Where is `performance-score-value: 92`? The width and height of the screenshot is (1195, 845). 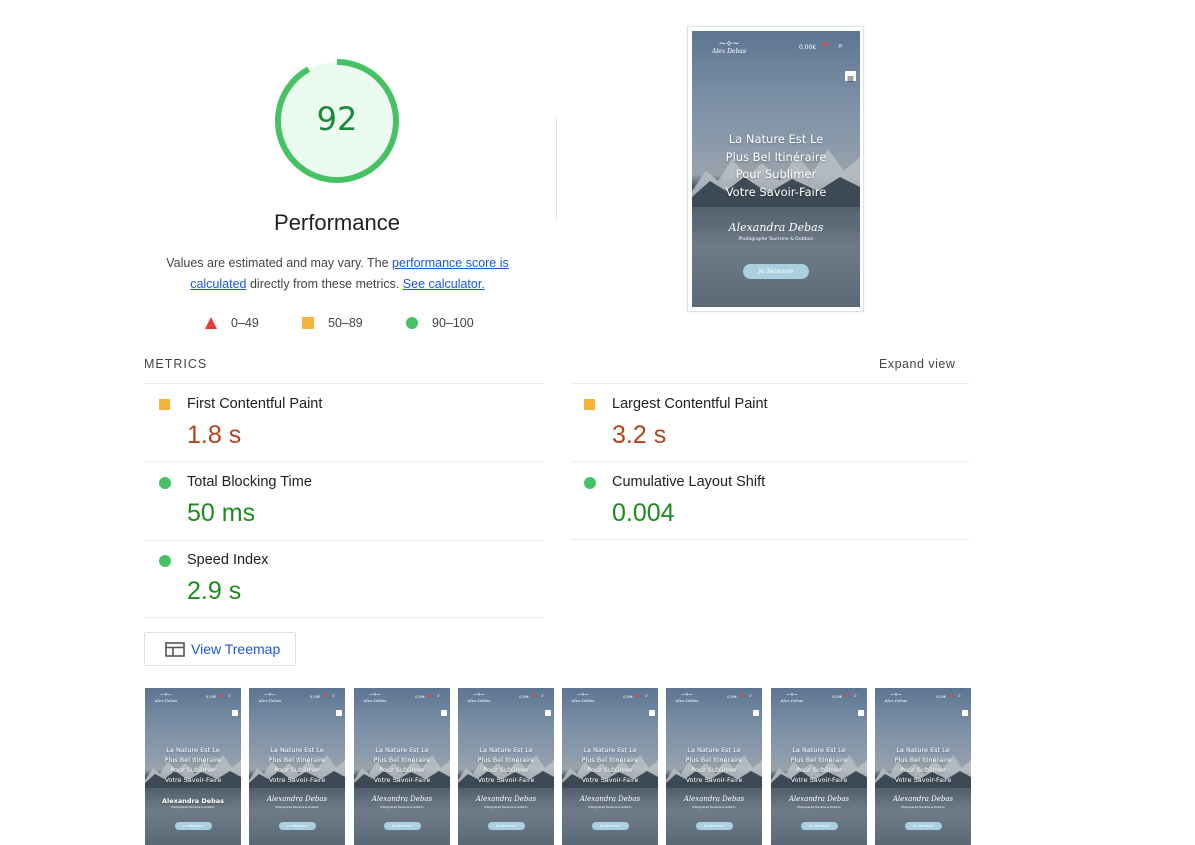 performance-score-value: 92 is located at coordinates (337, 119).